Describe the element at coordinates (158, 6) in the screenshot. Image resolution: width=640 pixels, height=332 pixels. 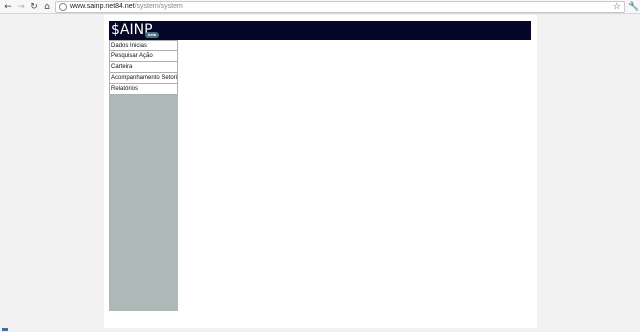
I see `url-path: /system/system` at that location.